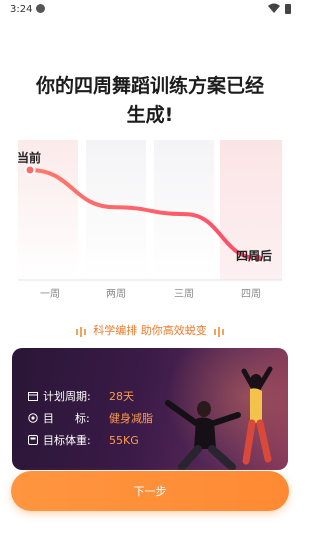  Describe the element at coordinates (131, 418) in the screenshot. I see `goal-value: 健身减脂` at that location.